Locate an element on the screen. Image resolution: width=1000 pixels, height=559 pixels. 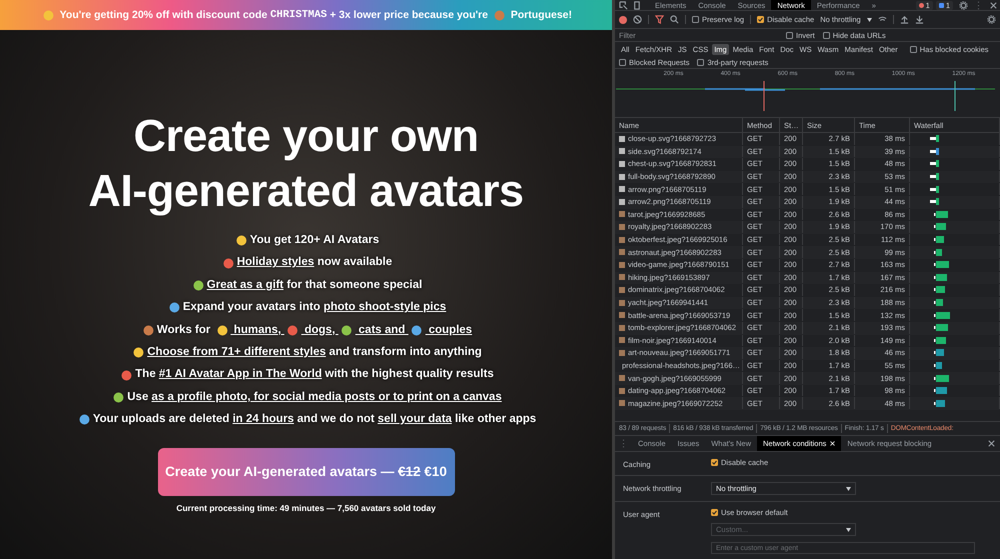
inspect-icon is located at coordinates (623, 5).